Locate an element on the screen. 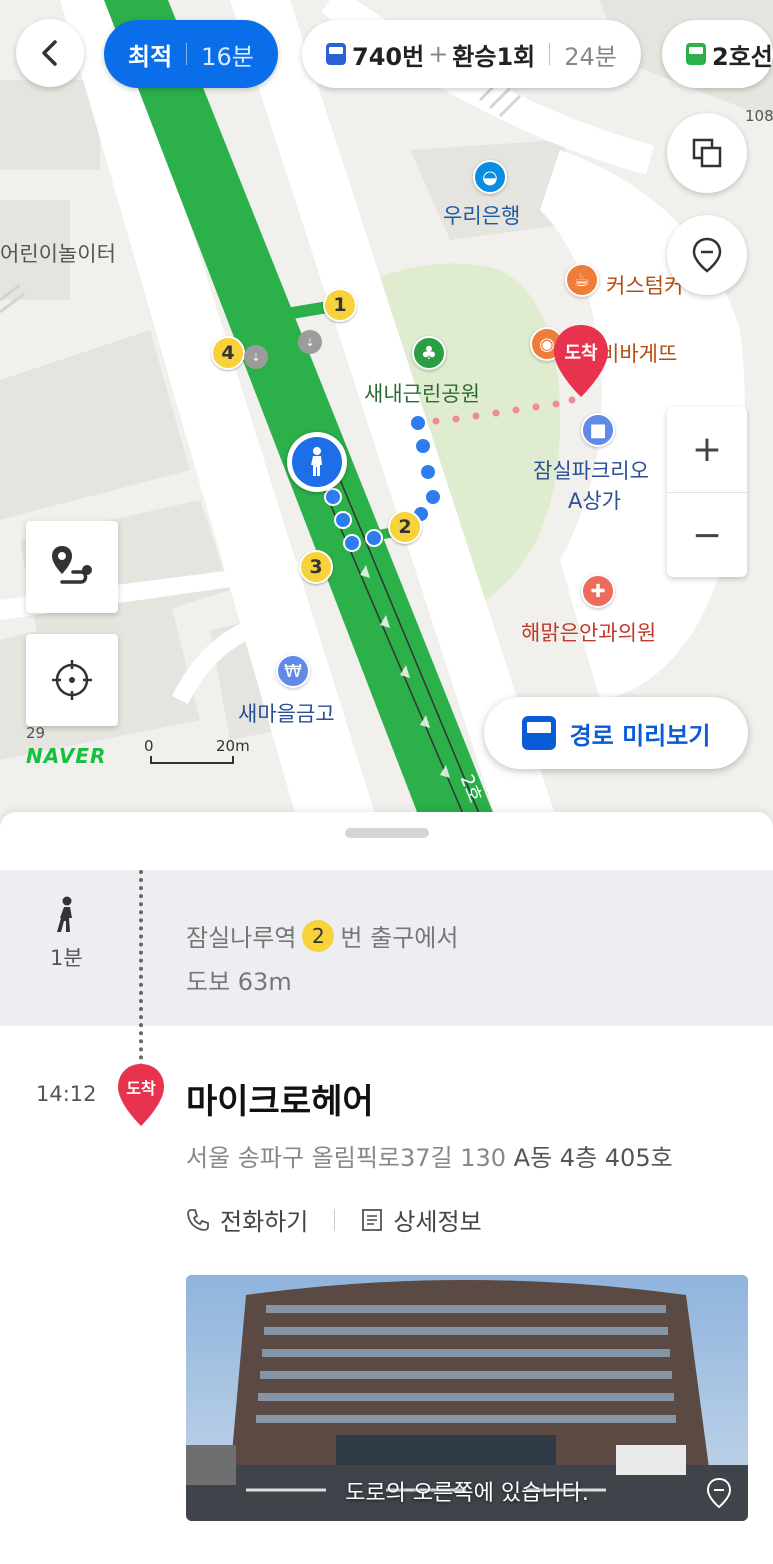  route-overview-button is located at coordinates (72, 567).